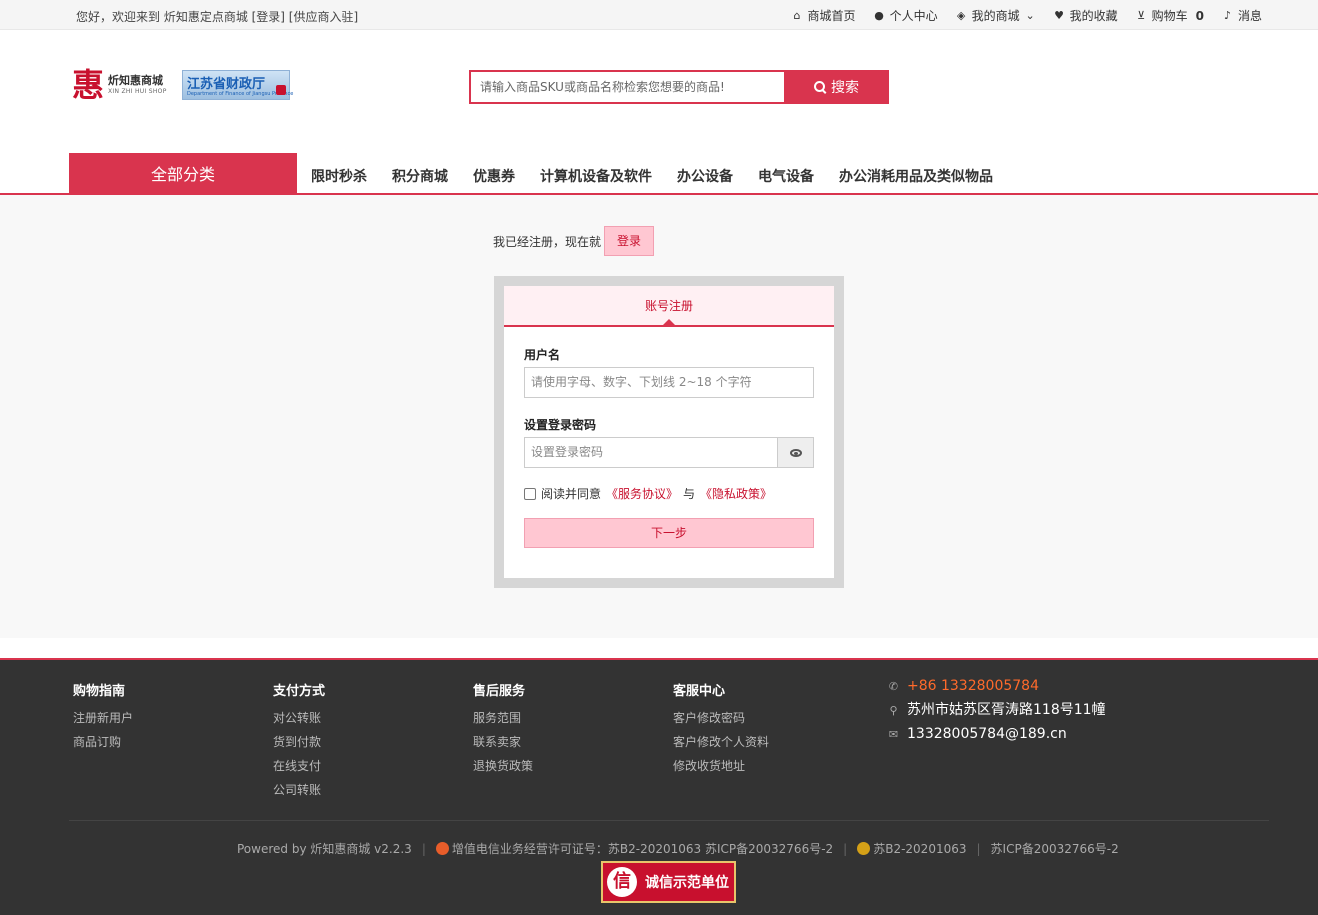 The width and height of the screenshot is (1318, 915). I want to click on tab-arrow-icon, so click(669, 322).